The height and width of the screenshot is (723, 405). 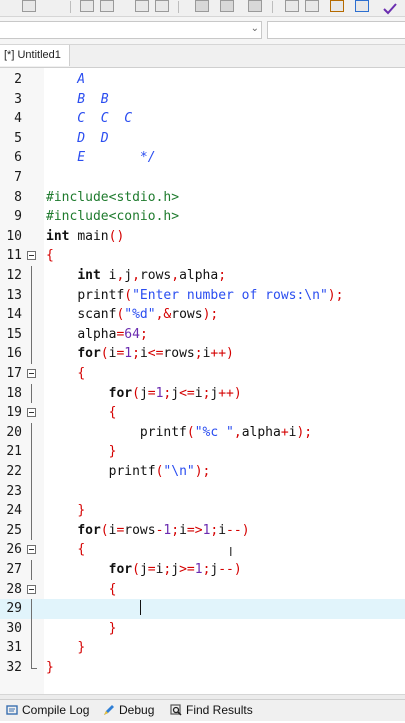 I want to click on mouse-ibeam-icon: I, so click(x=231, y=552).